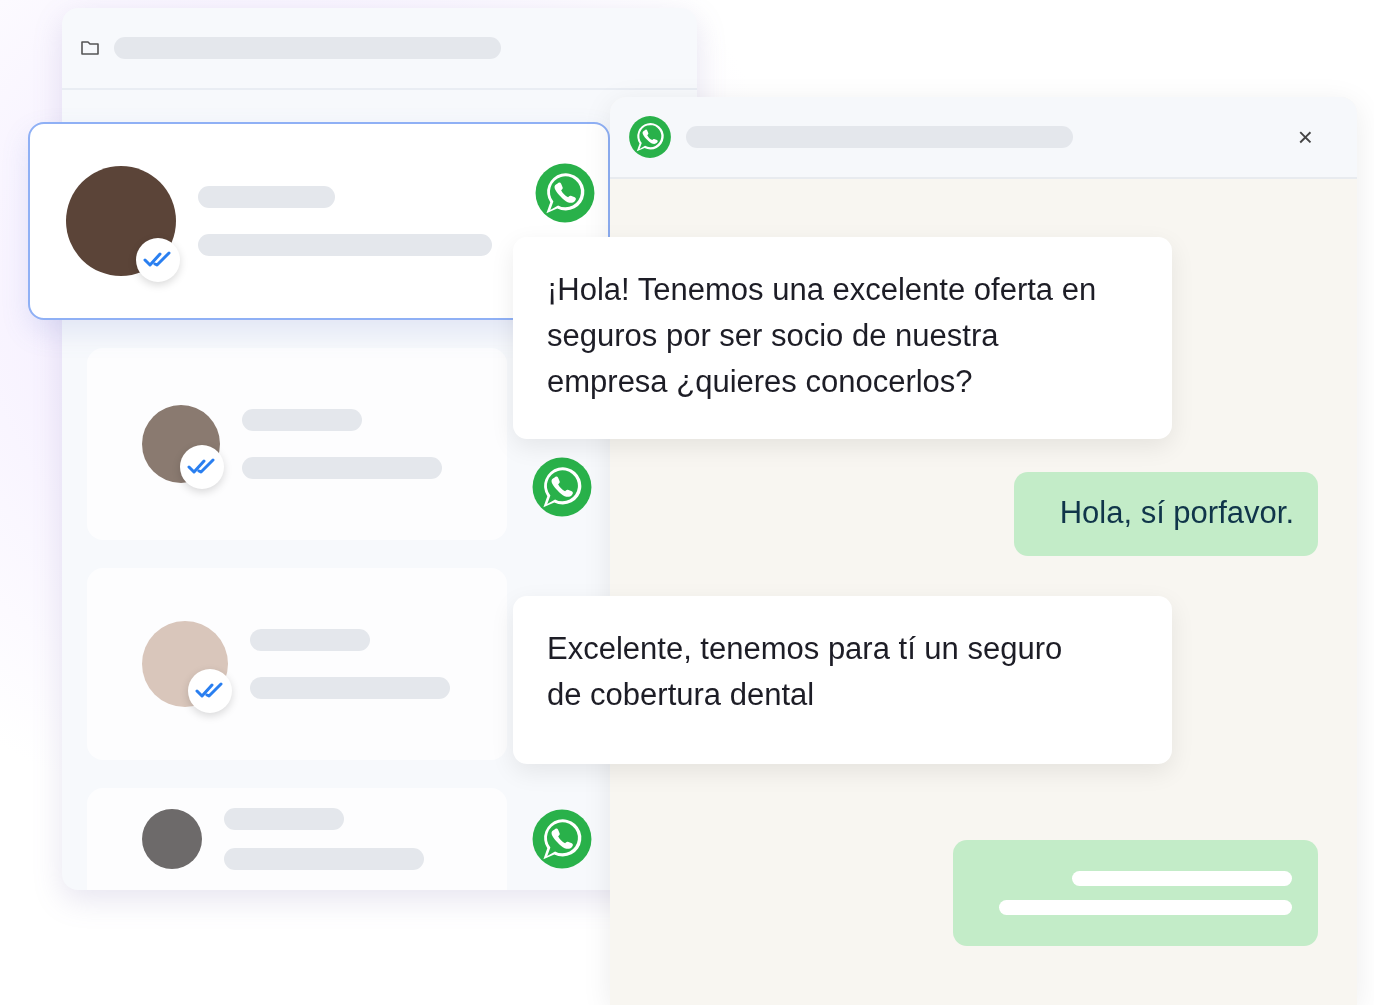 The height and width of the screenshot is (1005, 1374). Describe the element at coordinates (842, 338) in the screenshot. I see `incoming-message: ¡Hola! Tenemos una excelente oferta en seguros por ser socio de nuestra empresa ¿quieres conocerlos?` at that location.